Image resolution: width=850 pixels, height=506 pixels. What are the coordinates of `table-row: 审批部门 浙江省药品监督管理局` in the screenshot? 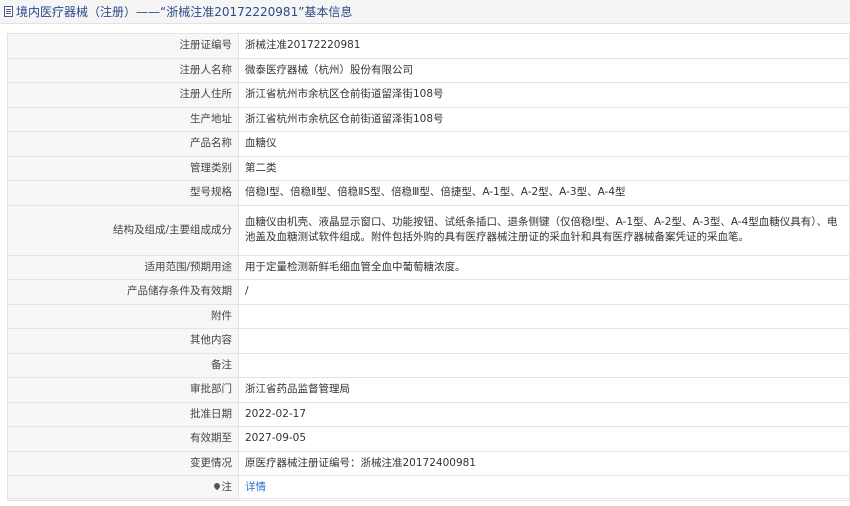 It's located at (428, 390).